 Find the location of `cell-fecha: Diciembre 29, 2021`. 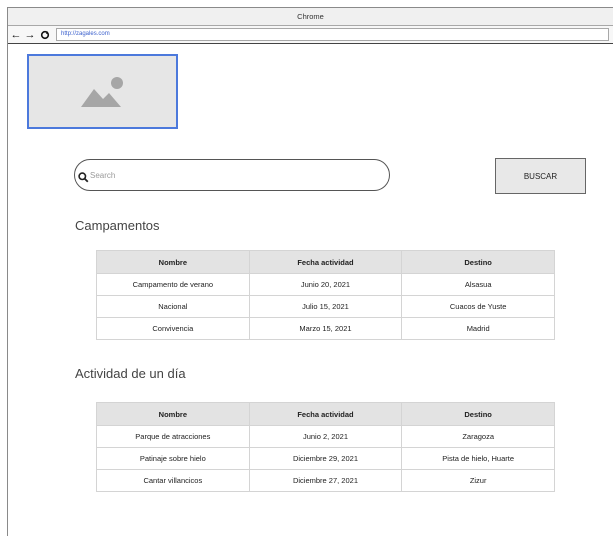

cell-fecha: Diciembre 29, 2021 is located at coordinates (325, 458).